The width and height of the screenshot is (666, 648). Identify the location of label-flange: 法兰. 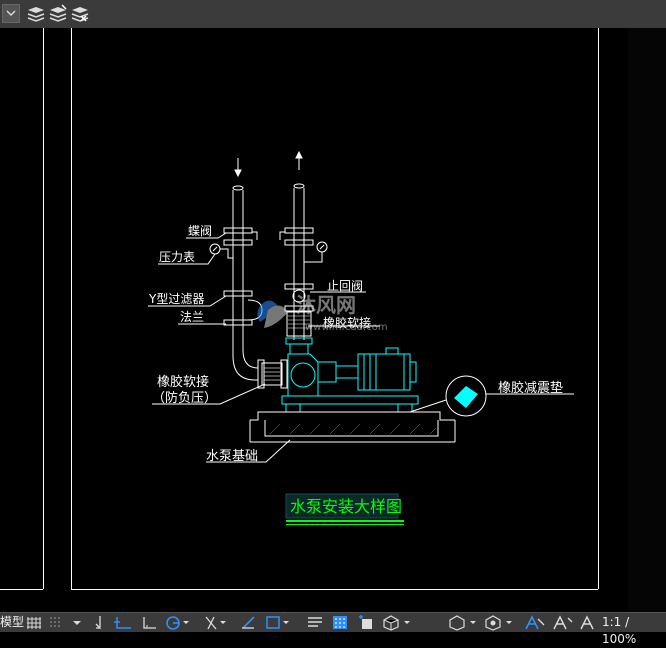
(192, 317).